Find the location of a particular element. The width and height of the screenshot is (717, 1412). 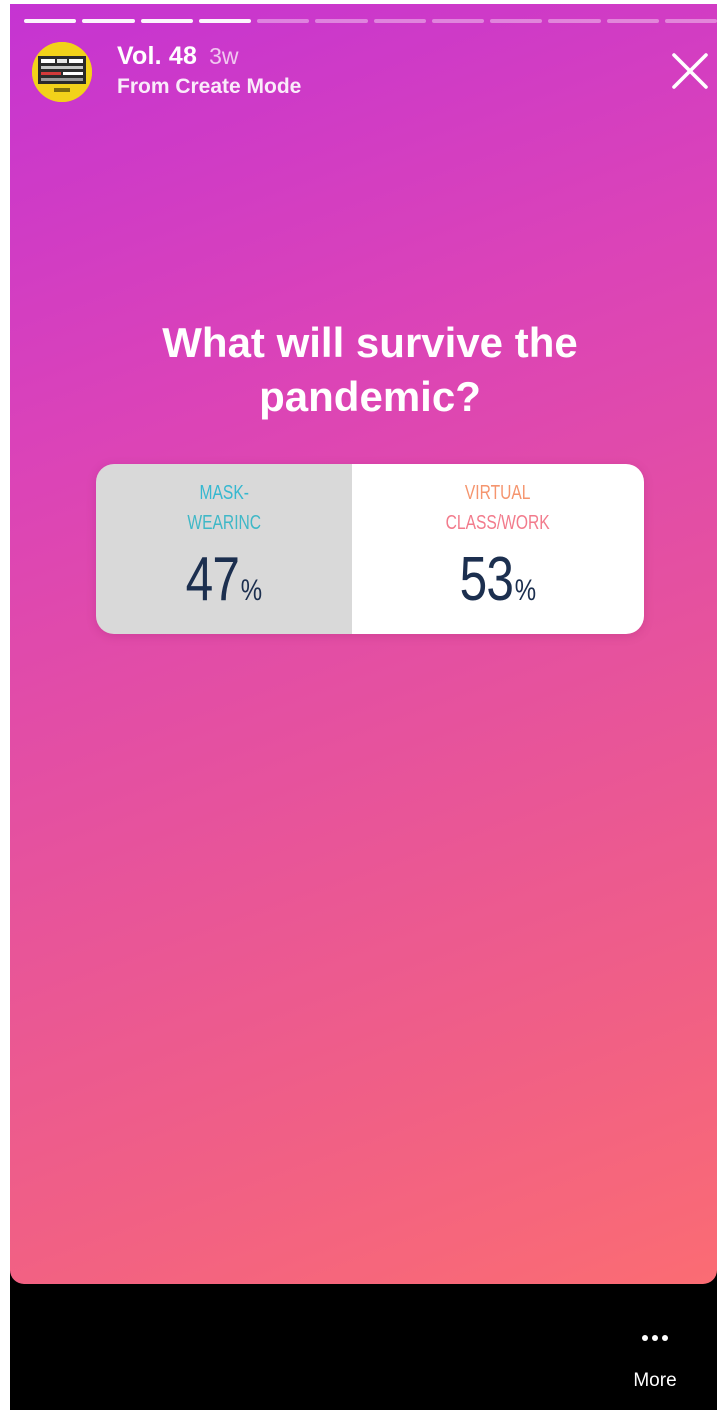

close-icon is located at coordinates (690, 71).